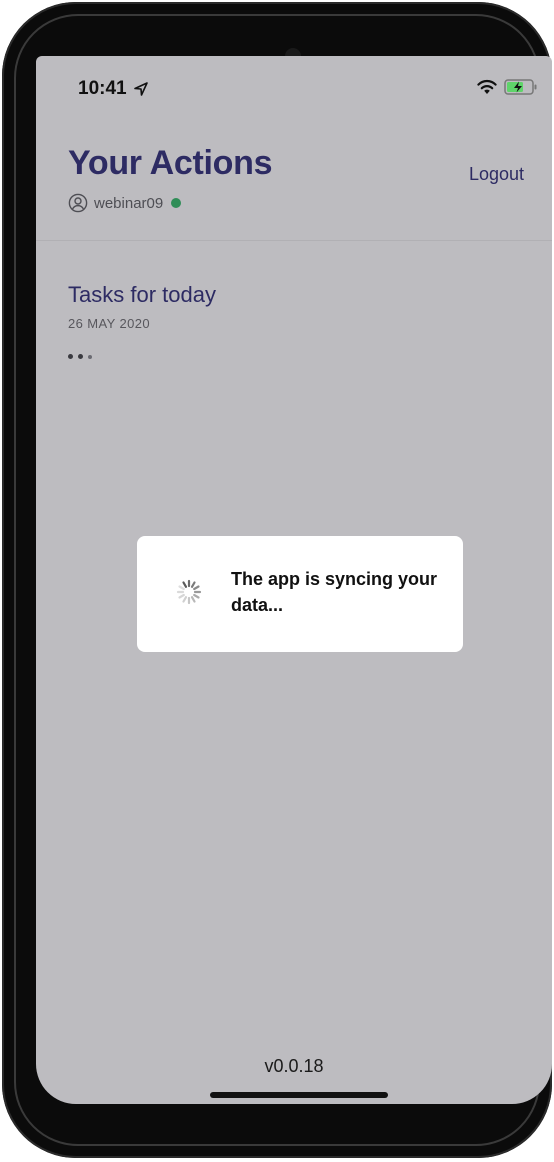 Image resolution: width=554 pixels, height=1162 pixels. Describe the element at coordinates (189, 592) in the screenshot. I see `spinner-icon` at that location.